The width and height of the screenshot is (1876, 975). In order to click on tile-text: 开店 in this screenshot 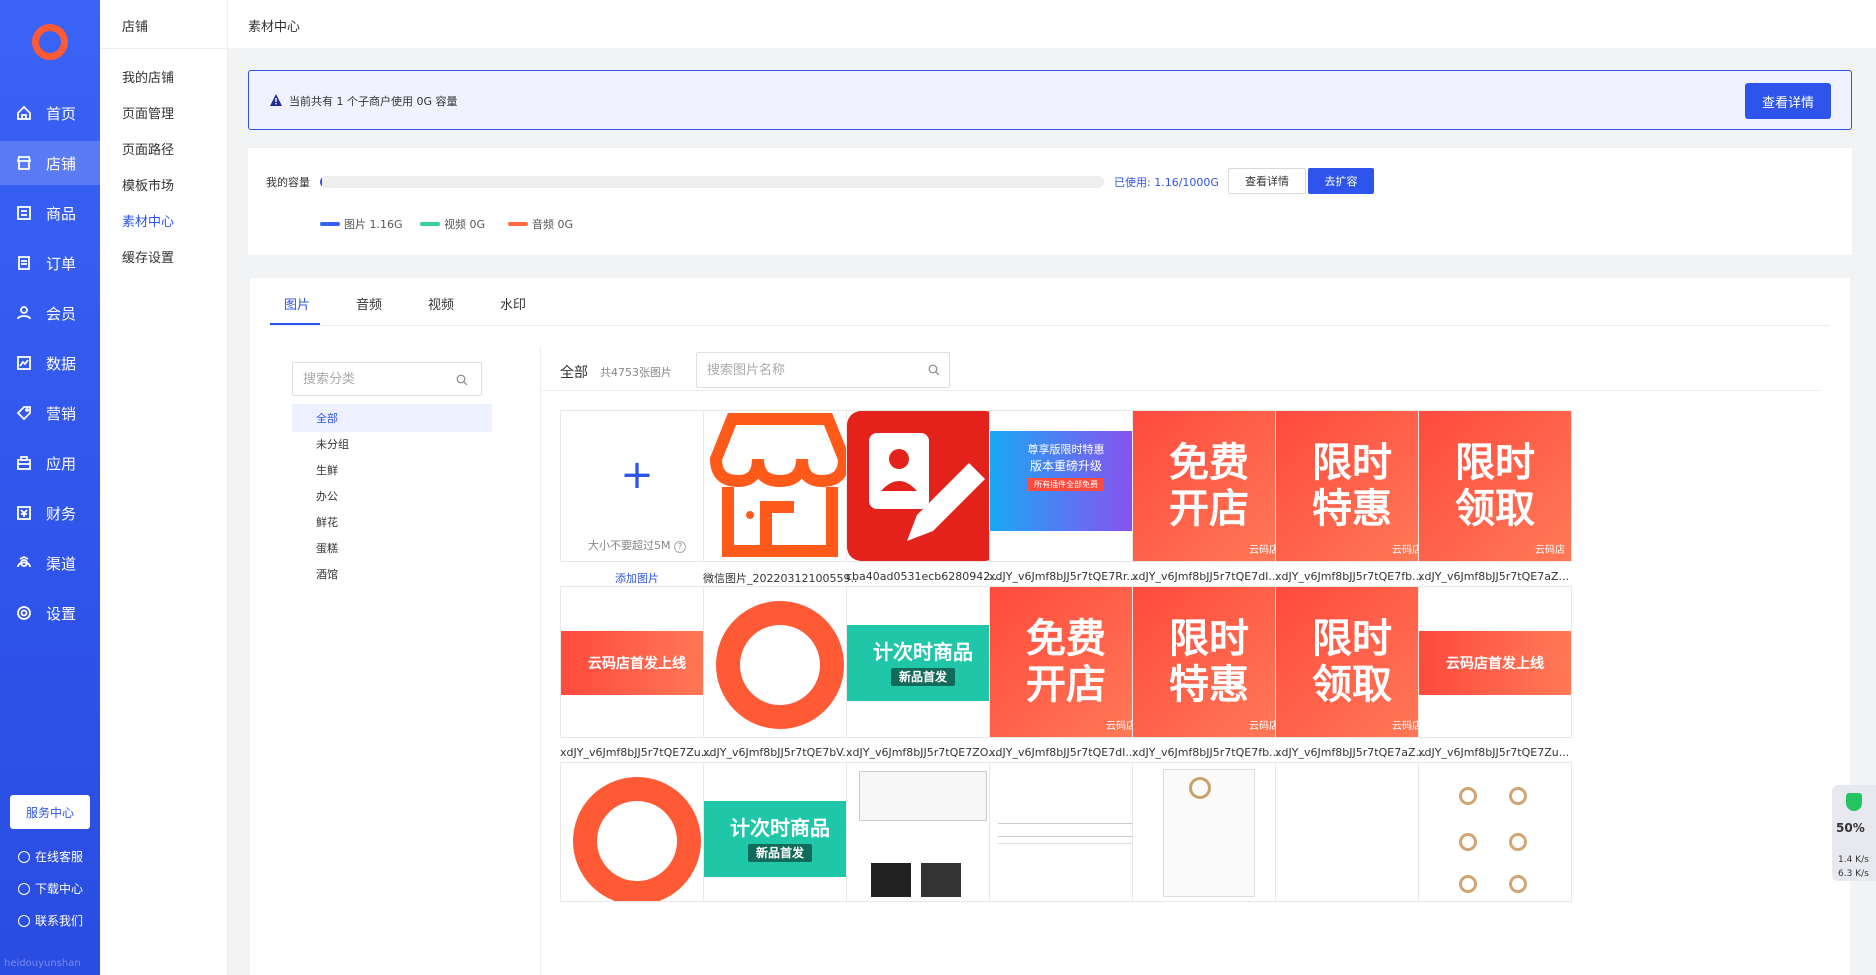, I will do `click(1209, 509)`.